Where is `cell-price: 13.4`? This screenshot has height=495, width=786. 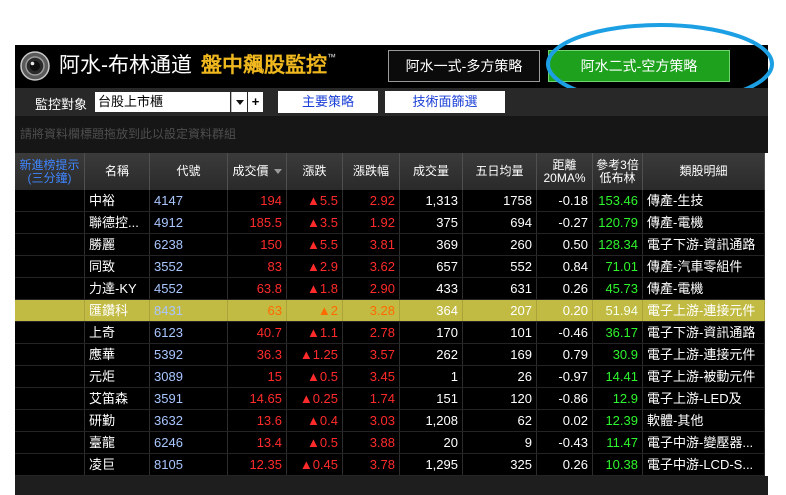 cell-price: 13.4 is located at coordinates (257, 442).